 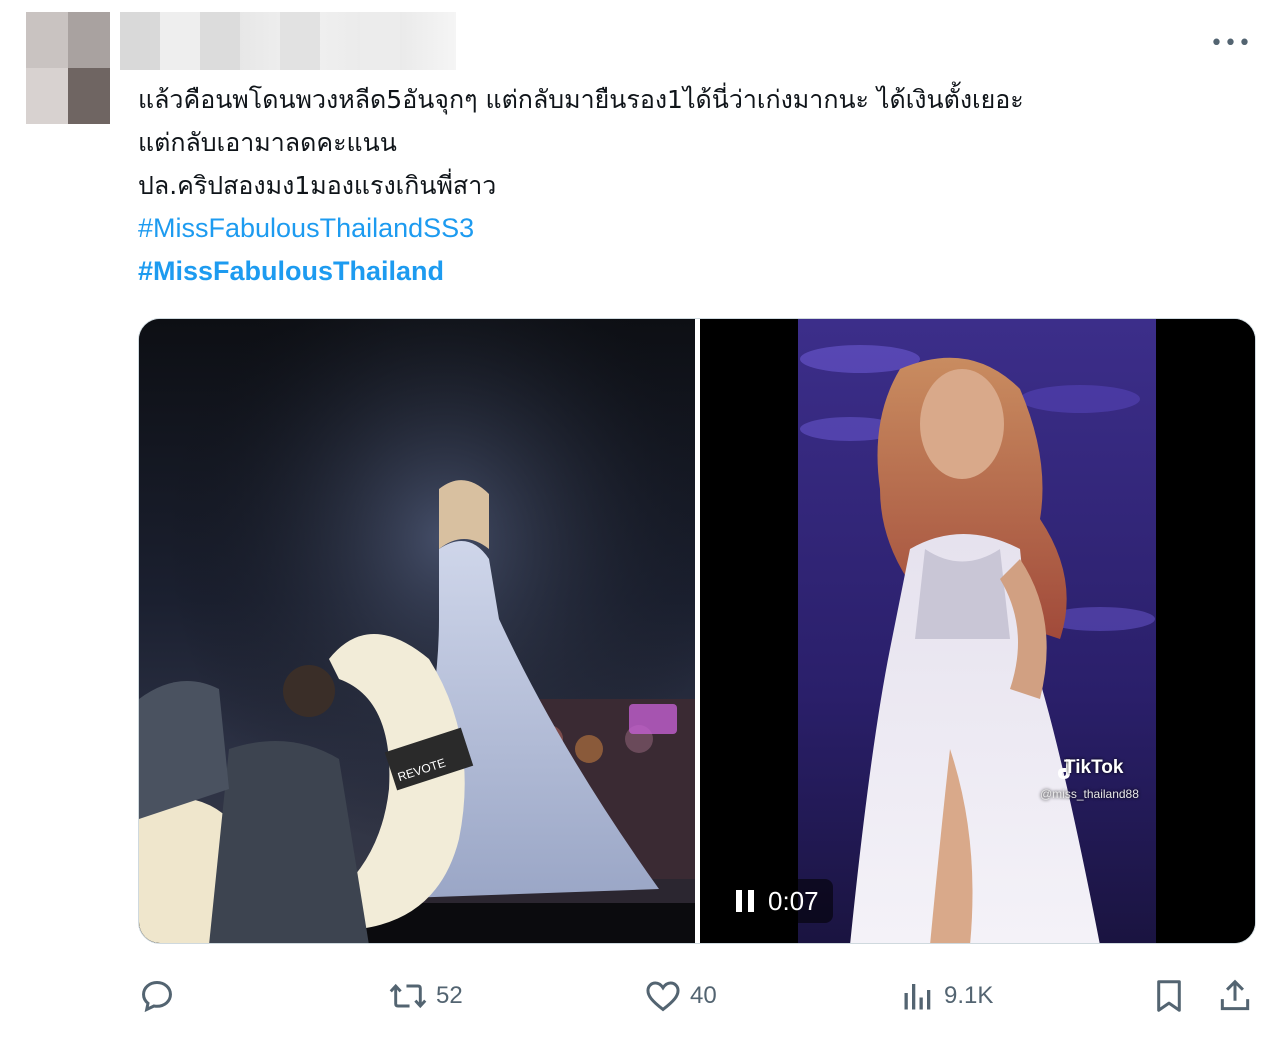 I want to click on reply-icon, so click(x=157, y=997).